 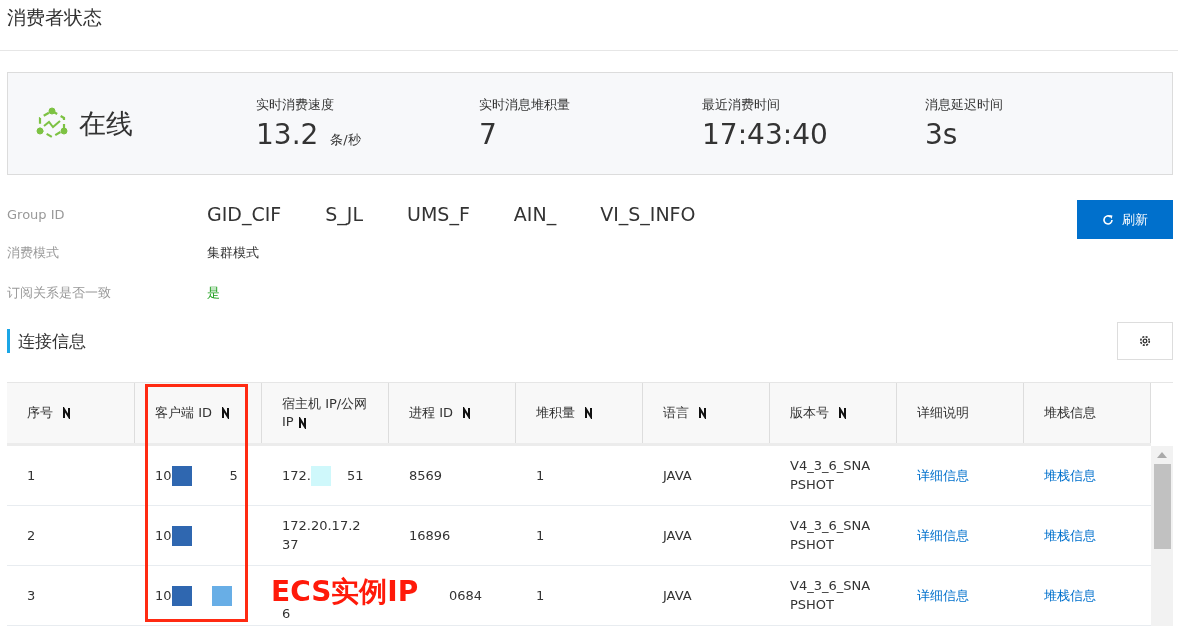 What do you see at coordinates (741, 105) in the screenshot?
I see `metric-label: 最近消费时间` at bounding box center [741, 105].